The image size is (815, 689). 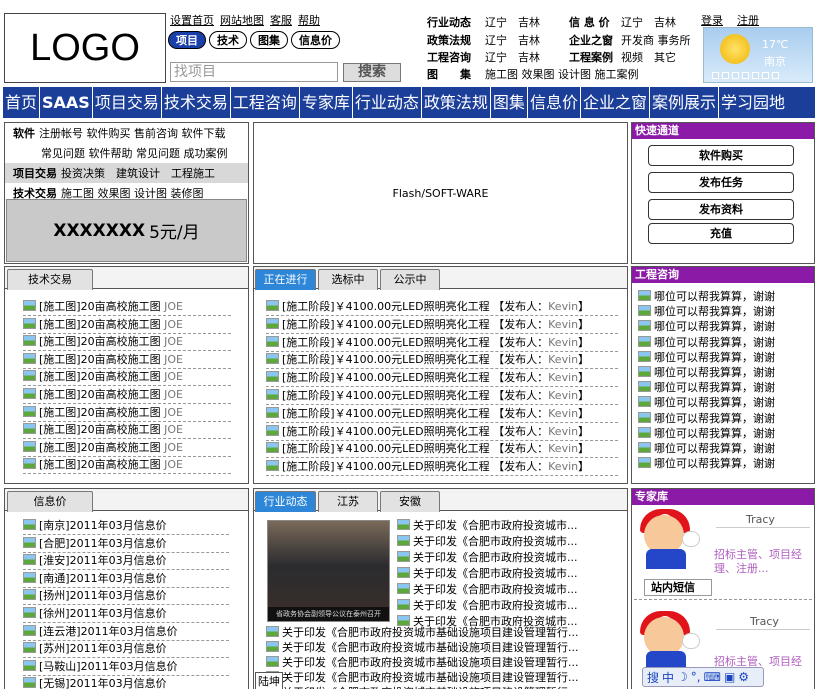 I want to click on price-banner: XXXXXXX 5元/月, so click(x=126, y=230).